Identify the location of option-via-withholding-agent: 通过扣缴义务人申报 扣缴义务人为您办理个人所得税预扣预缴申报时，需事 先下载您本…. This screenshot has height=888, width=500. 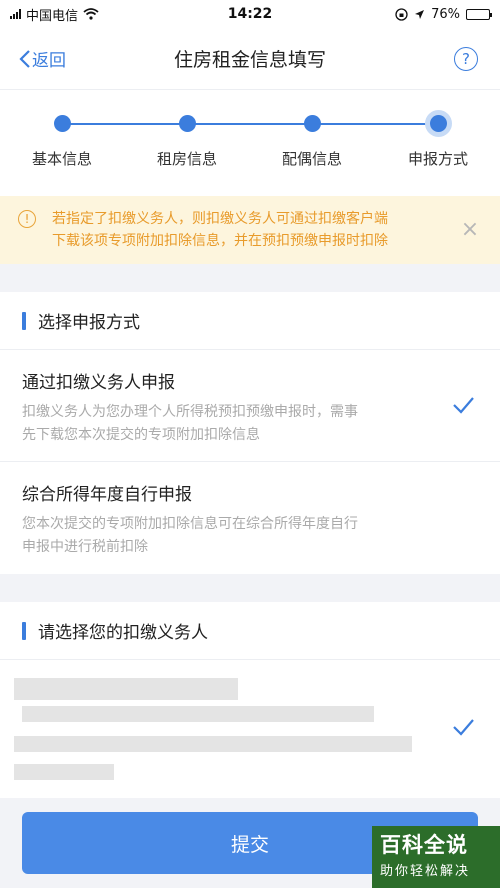
(250, 406).